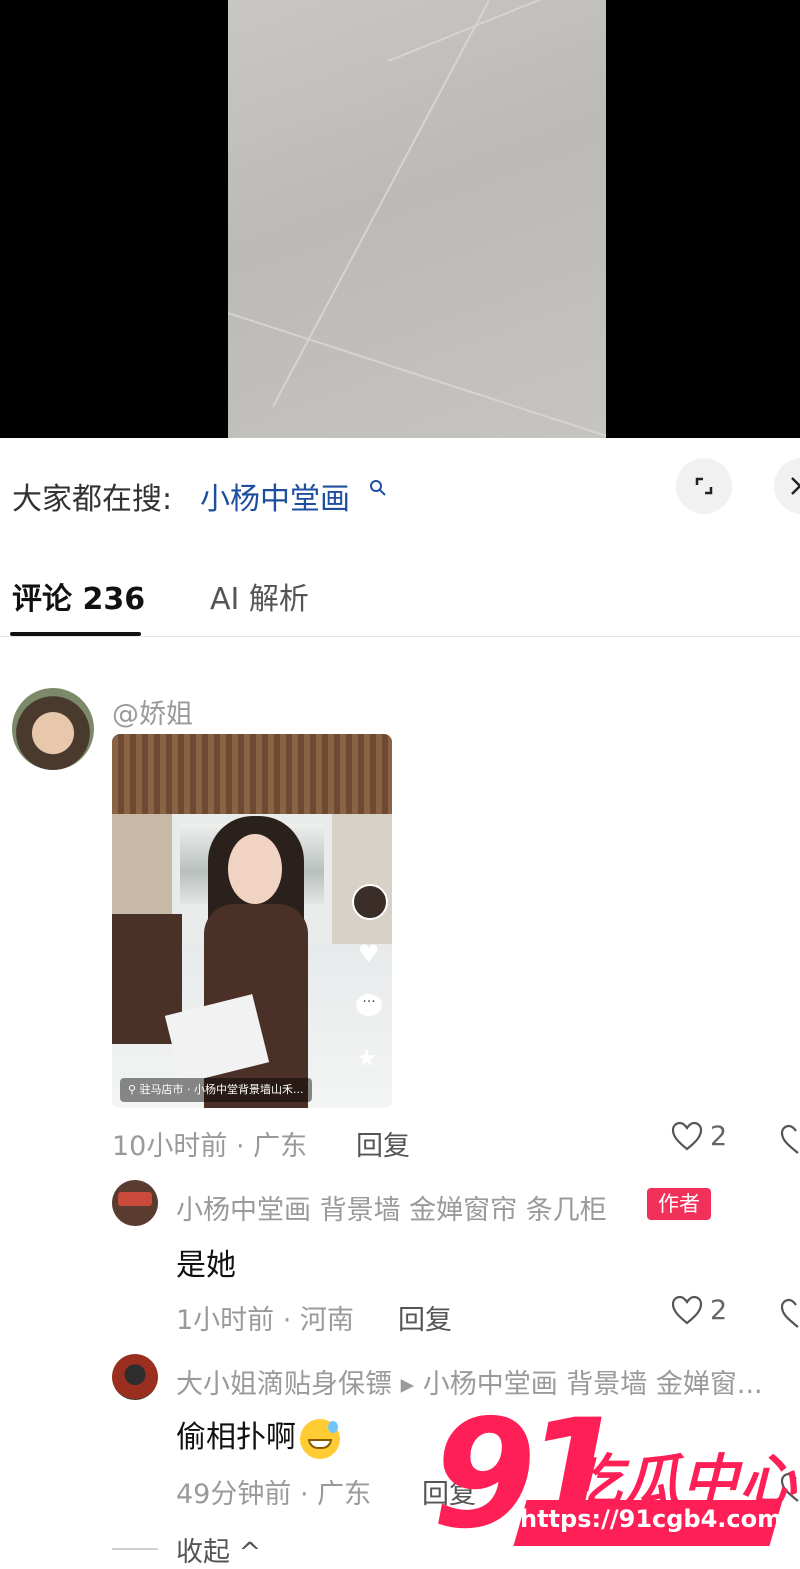 The width and height of the screenshot is (800, 1569). Describe the element at coordinates (206, 1265) in the screenshot. I see `reply-text: 是她` at that location.